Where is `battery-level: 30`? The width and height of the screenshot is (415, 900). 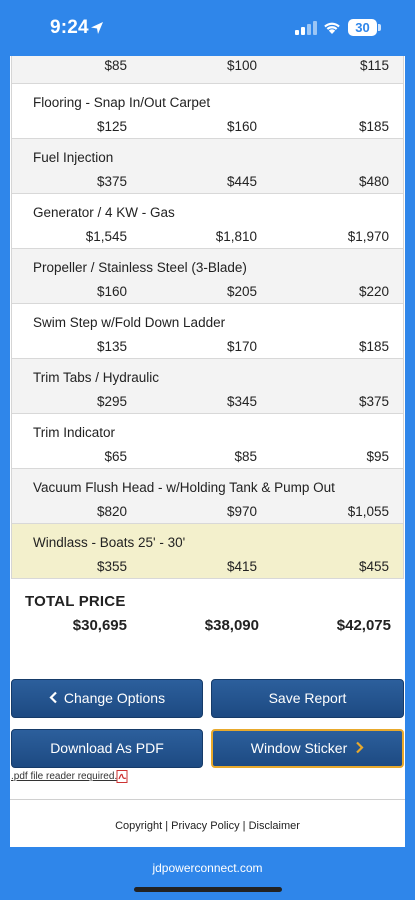 battery-level: 30 is located at coordinates (362, 27).